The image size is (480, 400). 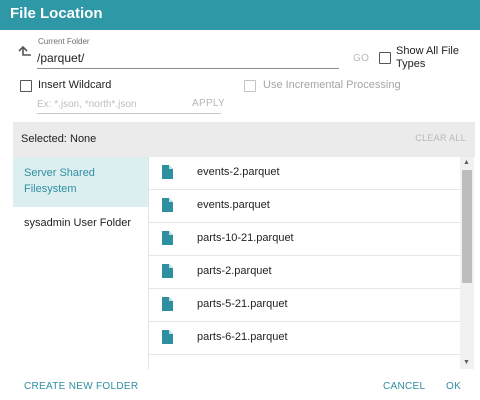 I want to click on apply-button: APPLY, so click(x=208, y=103).